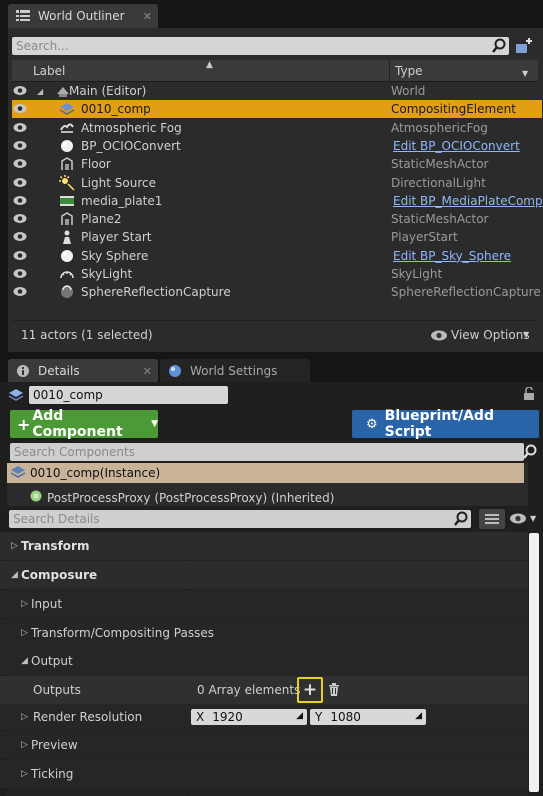  Describe the element at coordinates (249, 717) in the screenshot. I see `resolution-x-field: X 1920 ◢` at that location.